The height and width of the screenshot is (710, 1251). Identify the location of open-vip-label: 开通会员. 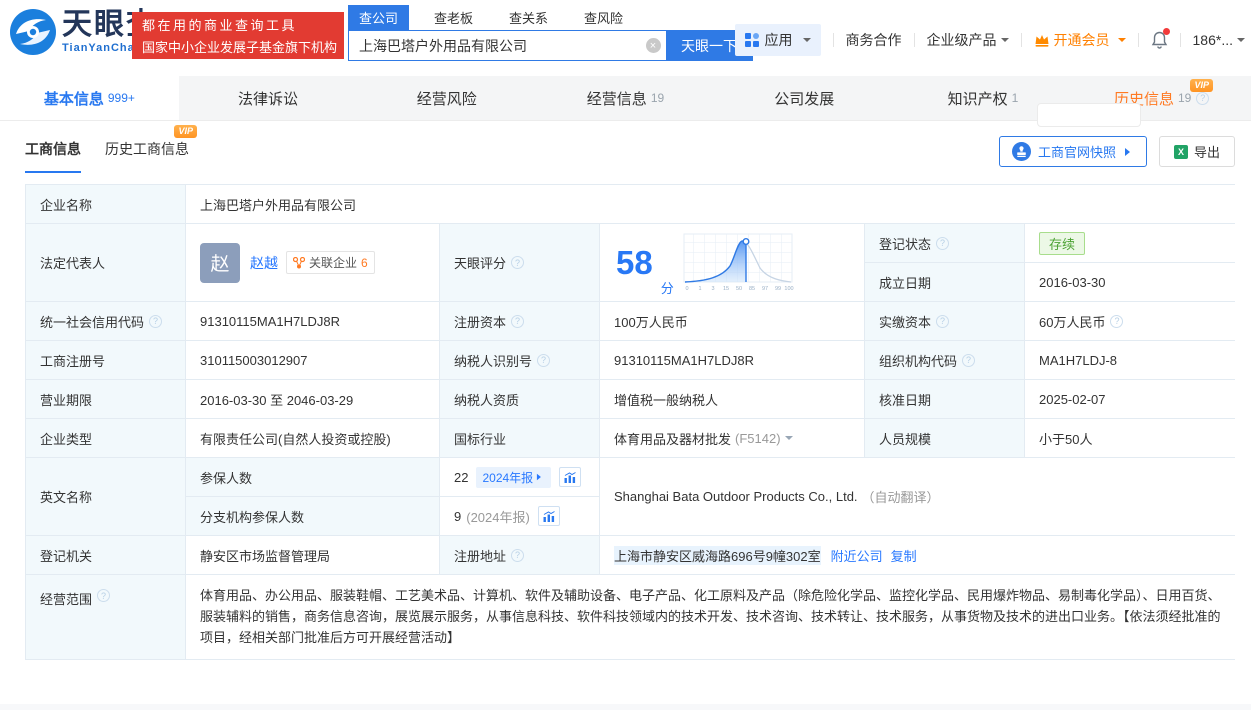
(1081, 40).